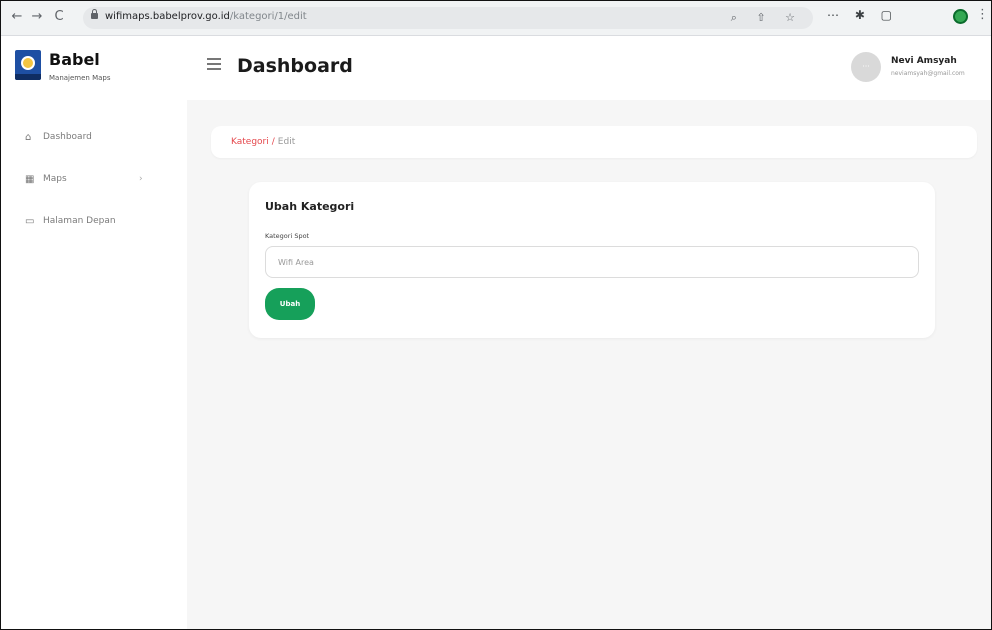 The image size is (992, 630). Describe the element at coordinates (30, 179) in the screenshot. I see `grid-icon: ▦` at that location.